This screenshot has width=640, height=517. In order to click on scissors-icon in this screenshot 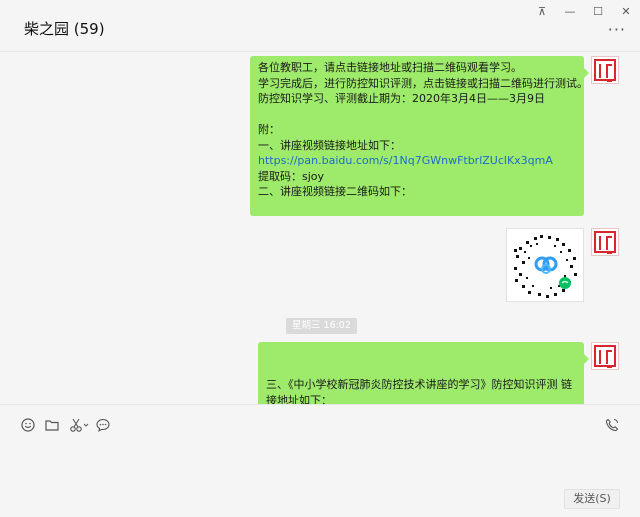, I will do `click(79, 425)`.